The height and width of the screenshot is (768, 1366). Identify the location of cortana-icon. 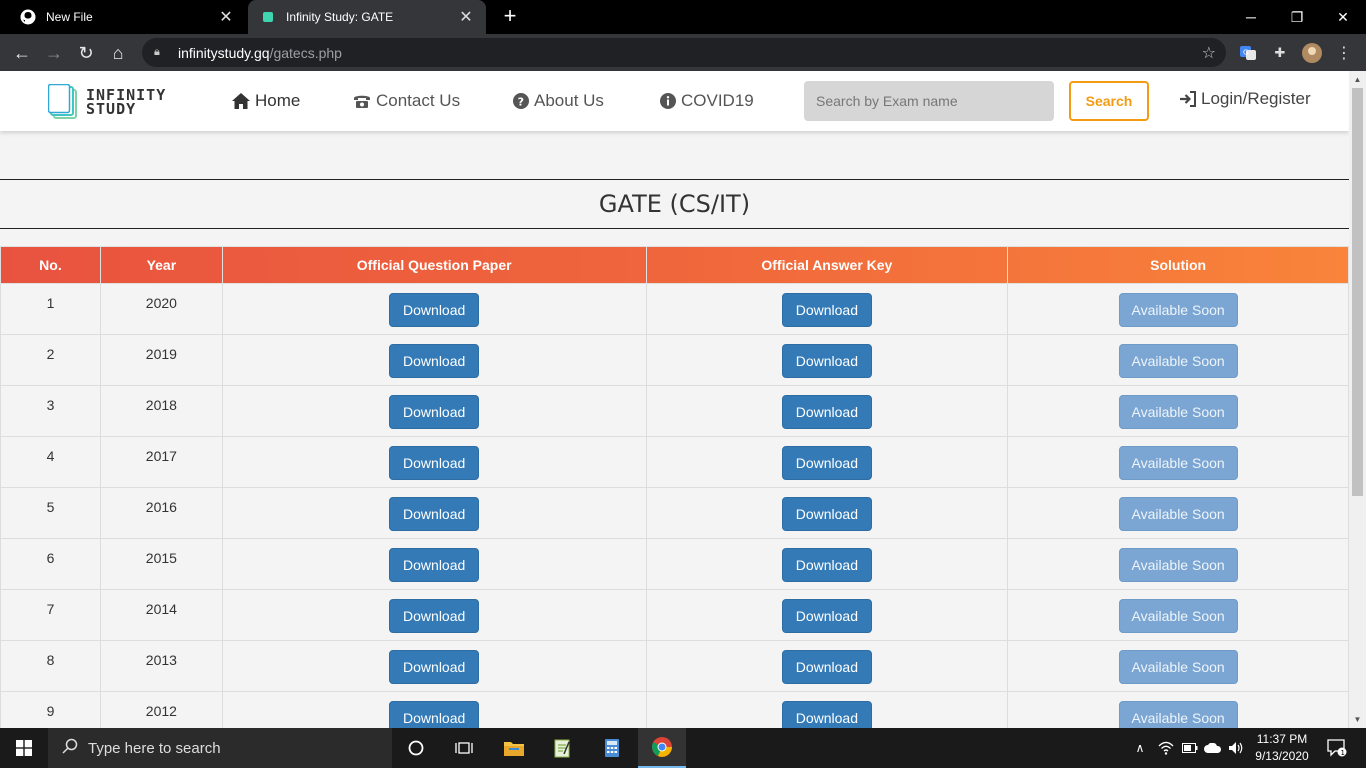
(416, 748).